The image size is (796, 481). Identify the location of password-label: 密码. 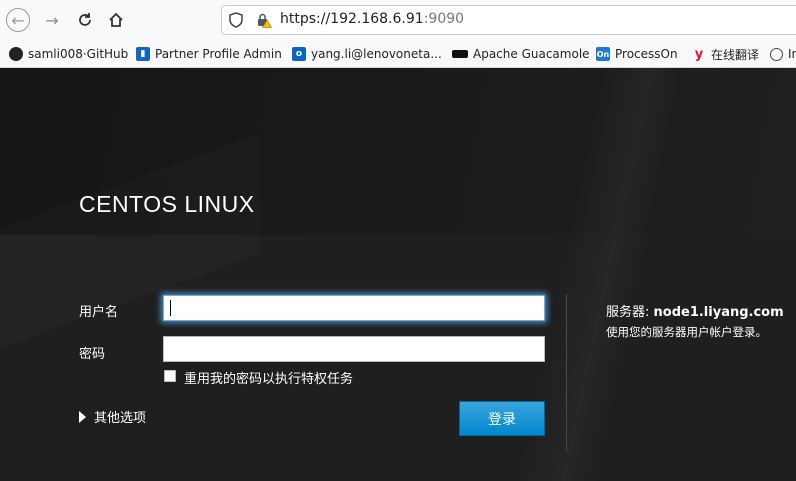
(92, 354).